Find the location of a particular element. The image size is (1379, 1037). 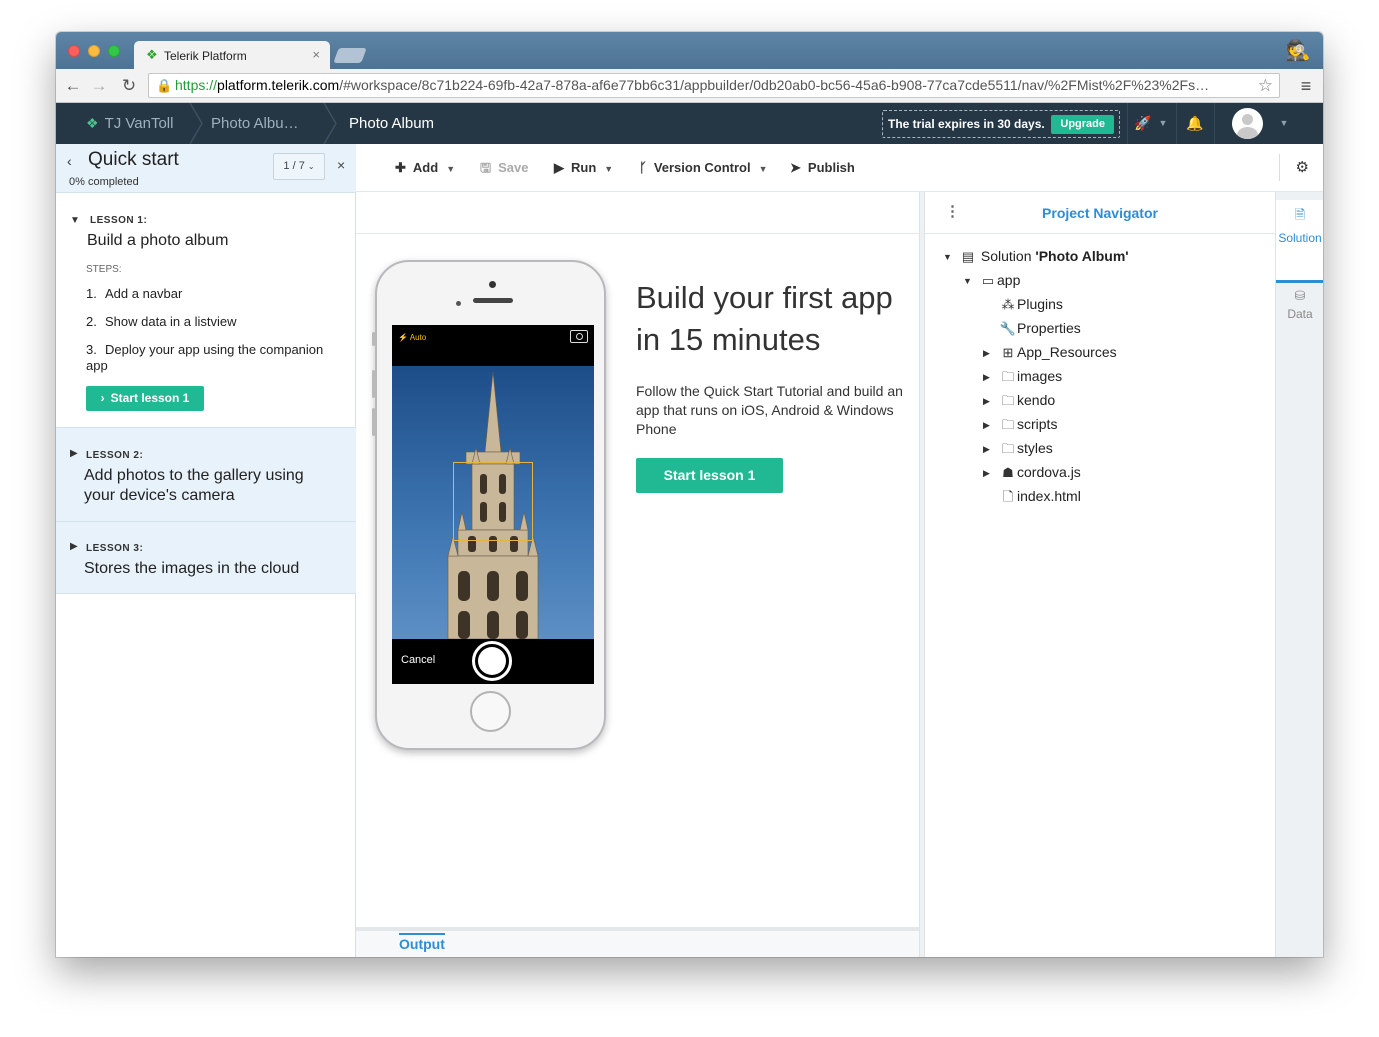

tab-output: Output is located at coordinates (422, 942).